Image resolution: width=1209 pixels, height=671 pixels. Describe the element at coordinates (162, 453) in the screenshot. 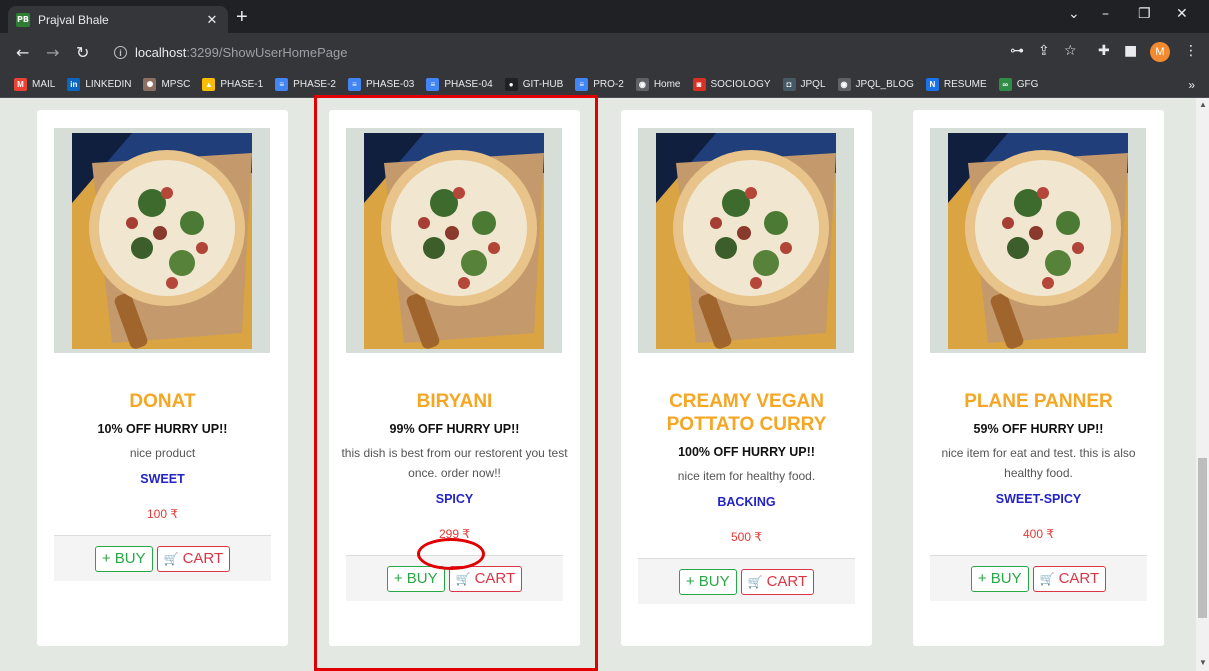

I see `product-description: nice product` at that location.